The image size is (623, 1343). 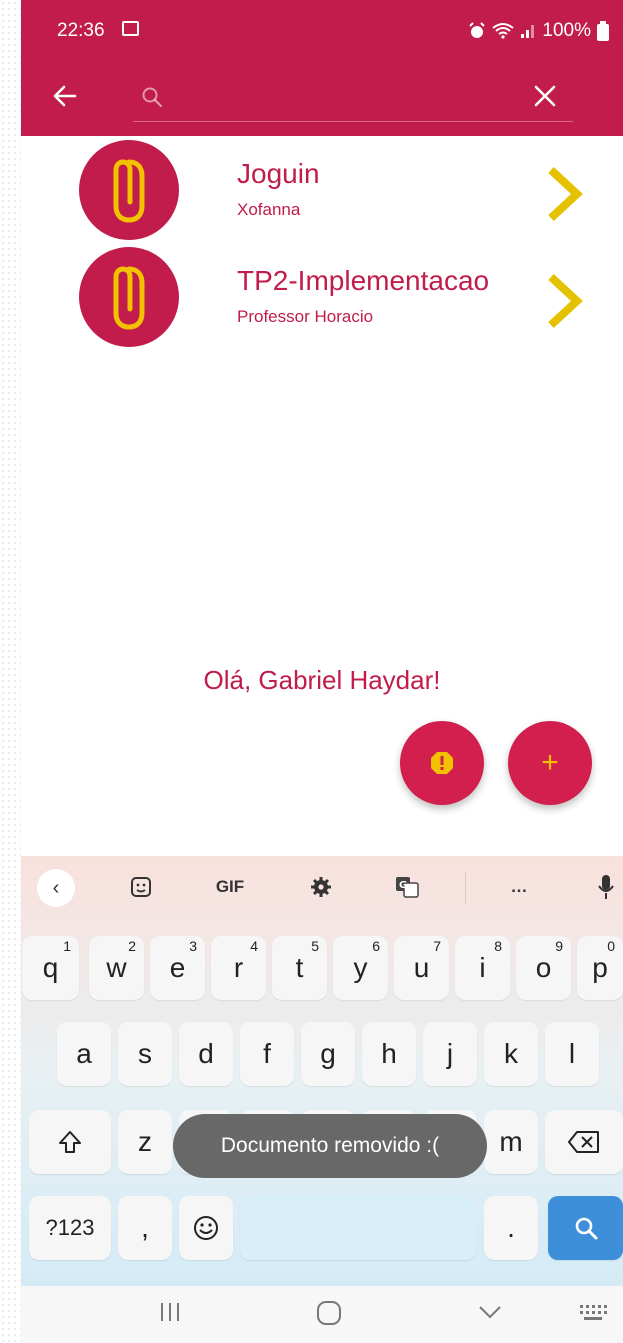 I want to click on sticker-icon, so click(x=141, y=887).